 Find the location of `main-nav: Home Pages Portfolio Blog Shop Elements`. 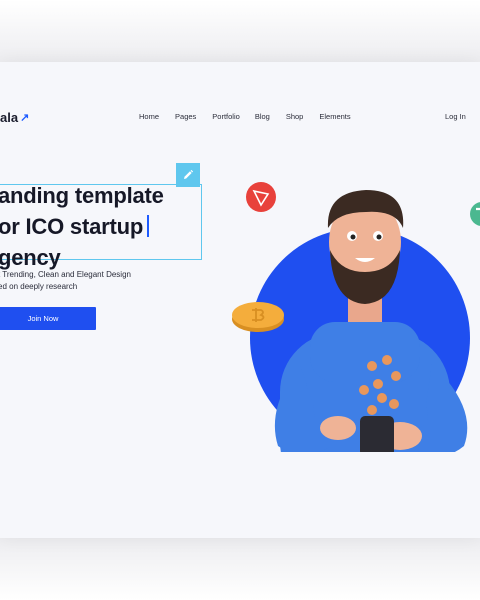

main-nav: Home Pages Portfolio Blog Shop Elements is located at coordinates (245, 116).